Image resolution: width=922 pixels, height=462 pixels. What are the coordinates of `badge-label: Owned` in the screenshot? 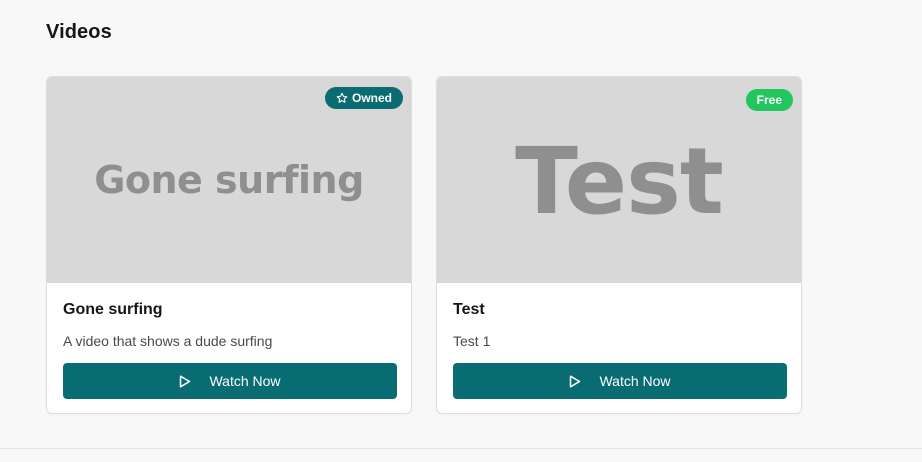 It's located at (371, 98).